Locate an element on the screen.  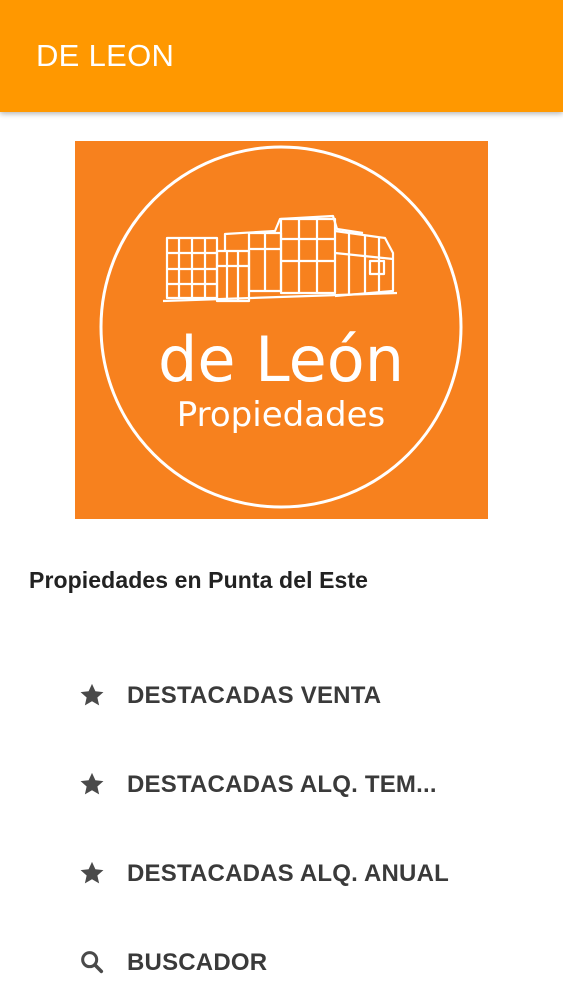
page-subtitle: Propiedades en Punta del Este is located at coordinates (199, 580).